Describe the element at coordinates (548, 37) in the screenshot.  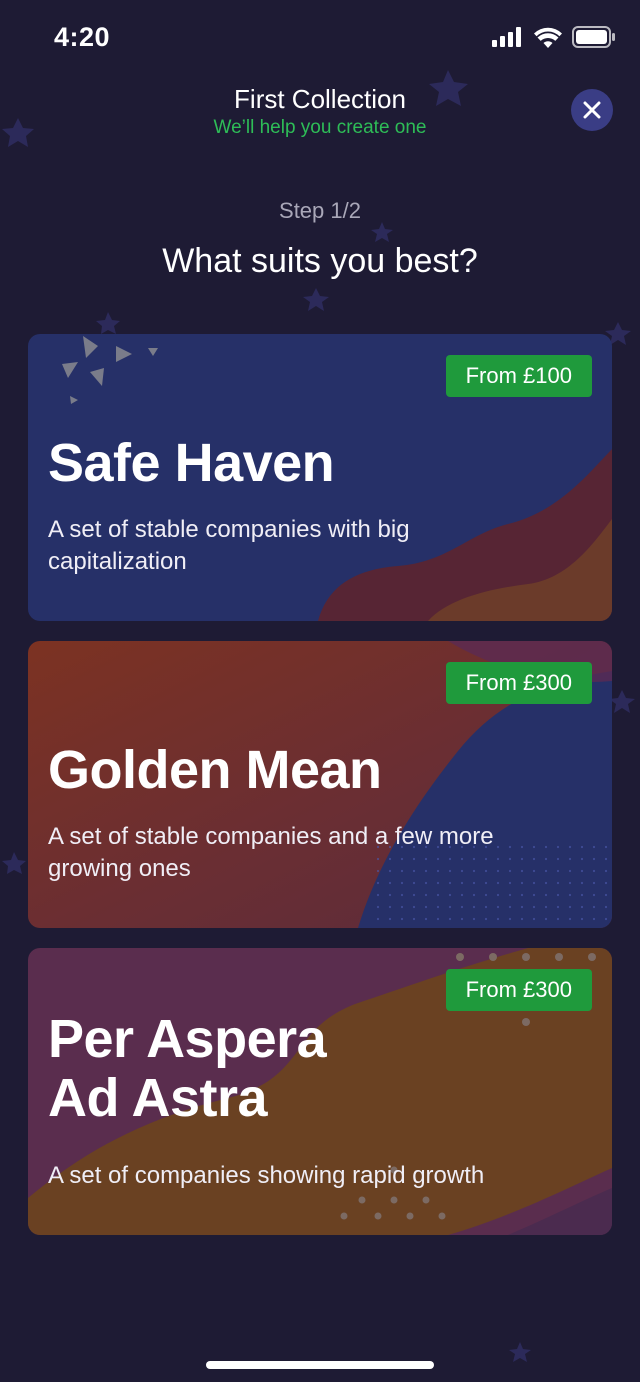
I see `wifi-icon` at that location.